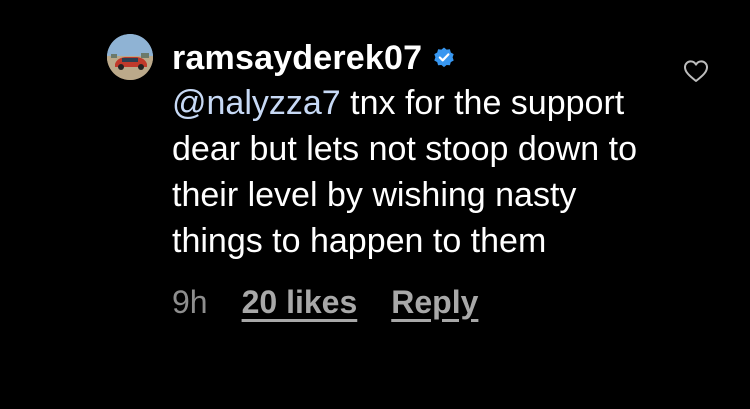 Image resolution: width=750 pixels, height=409 pixels. I want to click on timestamp: 9h, so click(190, 301).